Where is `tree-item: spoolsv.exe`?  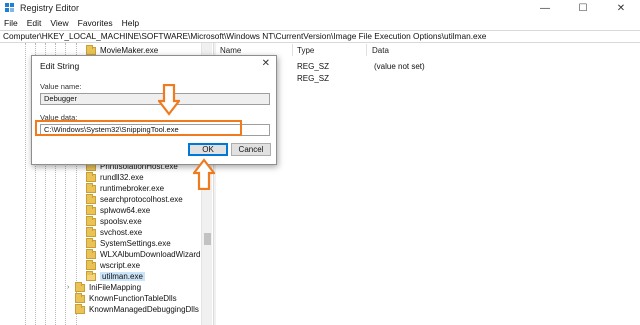
tree-item: spoolsv.exe is located at coordinates (114, 221).